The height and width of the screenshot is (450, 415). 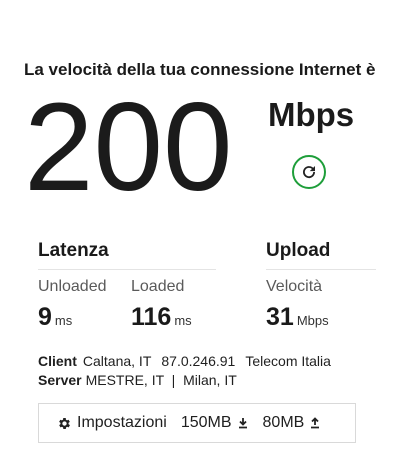 I want to click on upload-velocity-unit: Mbps, so click(x=312, y=320).